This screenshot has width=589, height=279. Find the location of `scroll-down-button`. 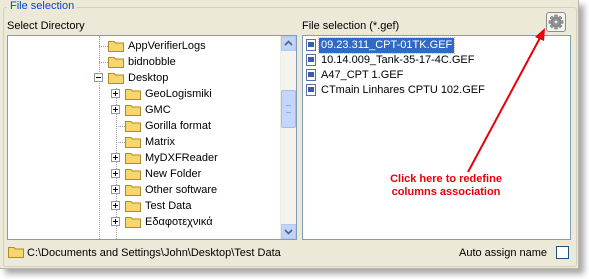

scroll-down-button is located at coordinates (288, 231).